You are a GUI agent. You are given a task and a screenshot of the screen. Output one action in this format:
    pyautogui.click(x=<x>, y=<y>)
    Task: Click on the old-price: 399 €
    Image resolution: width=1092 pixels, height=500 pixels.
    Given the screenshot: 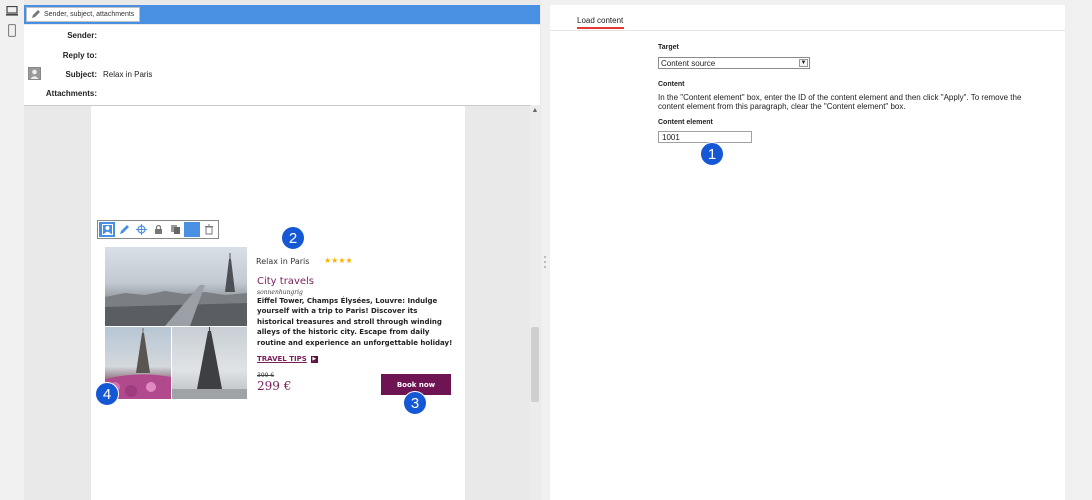 What is the action you would take?
    pyautogui.click(x=266, y=375)
    